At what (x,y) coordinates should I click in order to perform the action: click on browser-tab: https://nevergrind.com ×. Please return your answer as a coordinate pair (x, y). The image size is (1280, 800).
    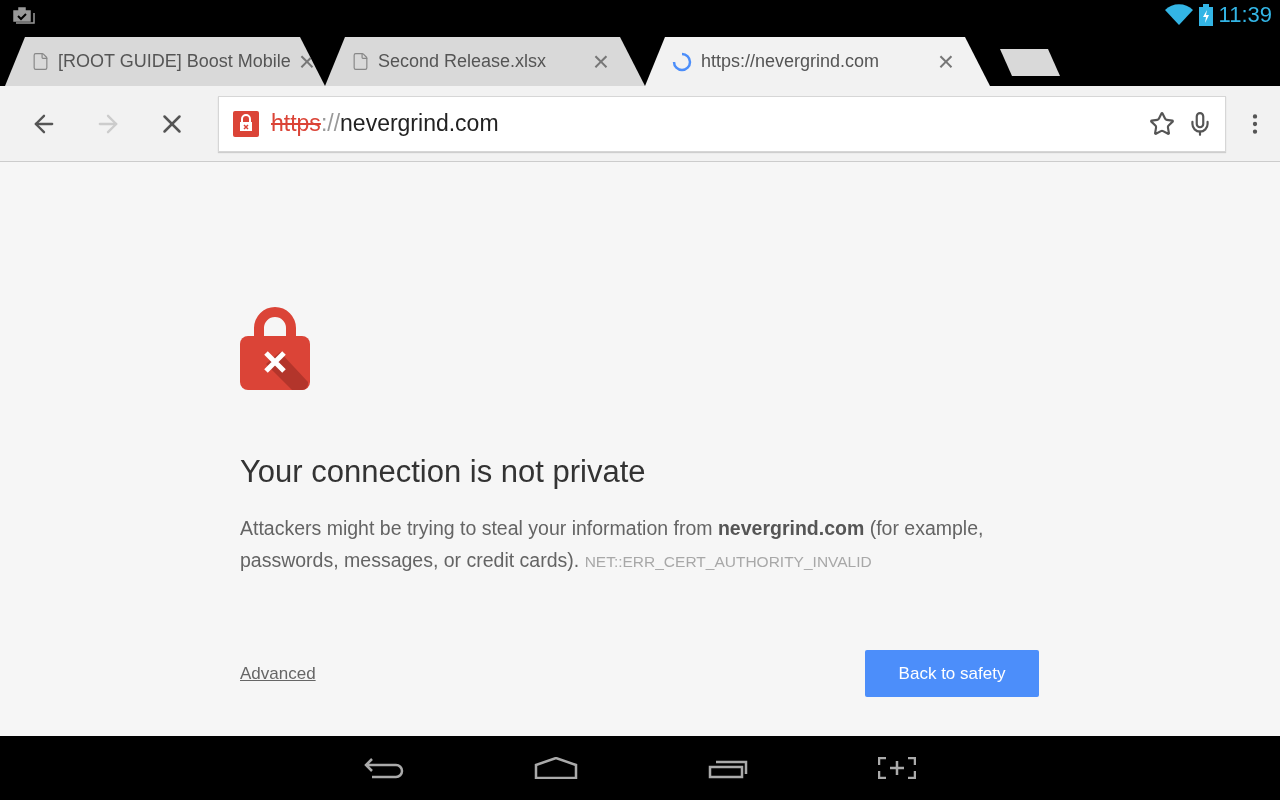
    Looking at the image, I should click on (817, 61).